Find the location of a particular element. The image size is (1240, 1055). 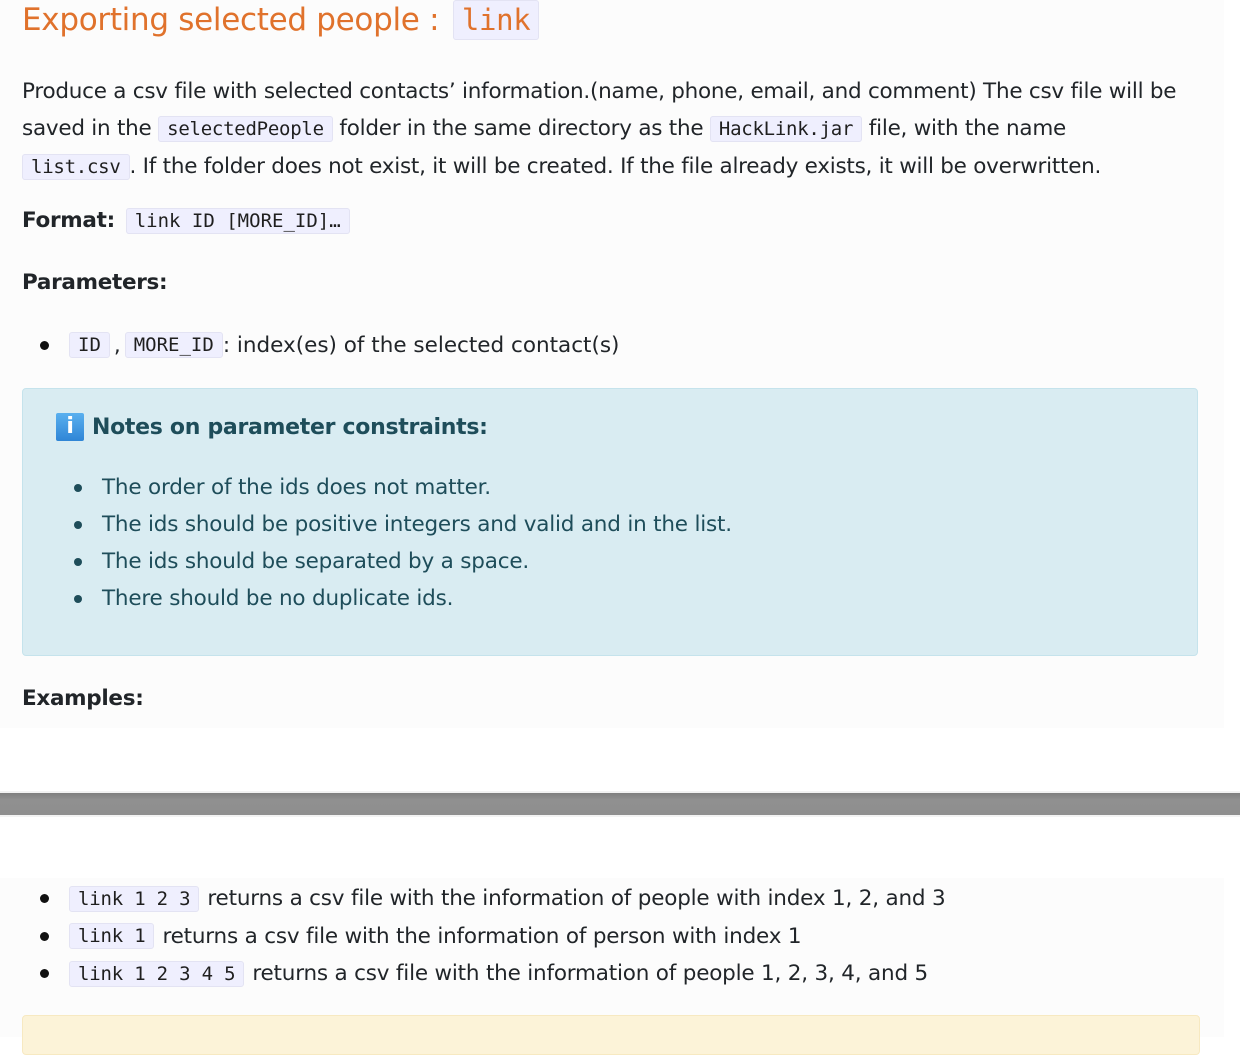

jar-code: HackLink.jar is located at coordinates (786, 129).